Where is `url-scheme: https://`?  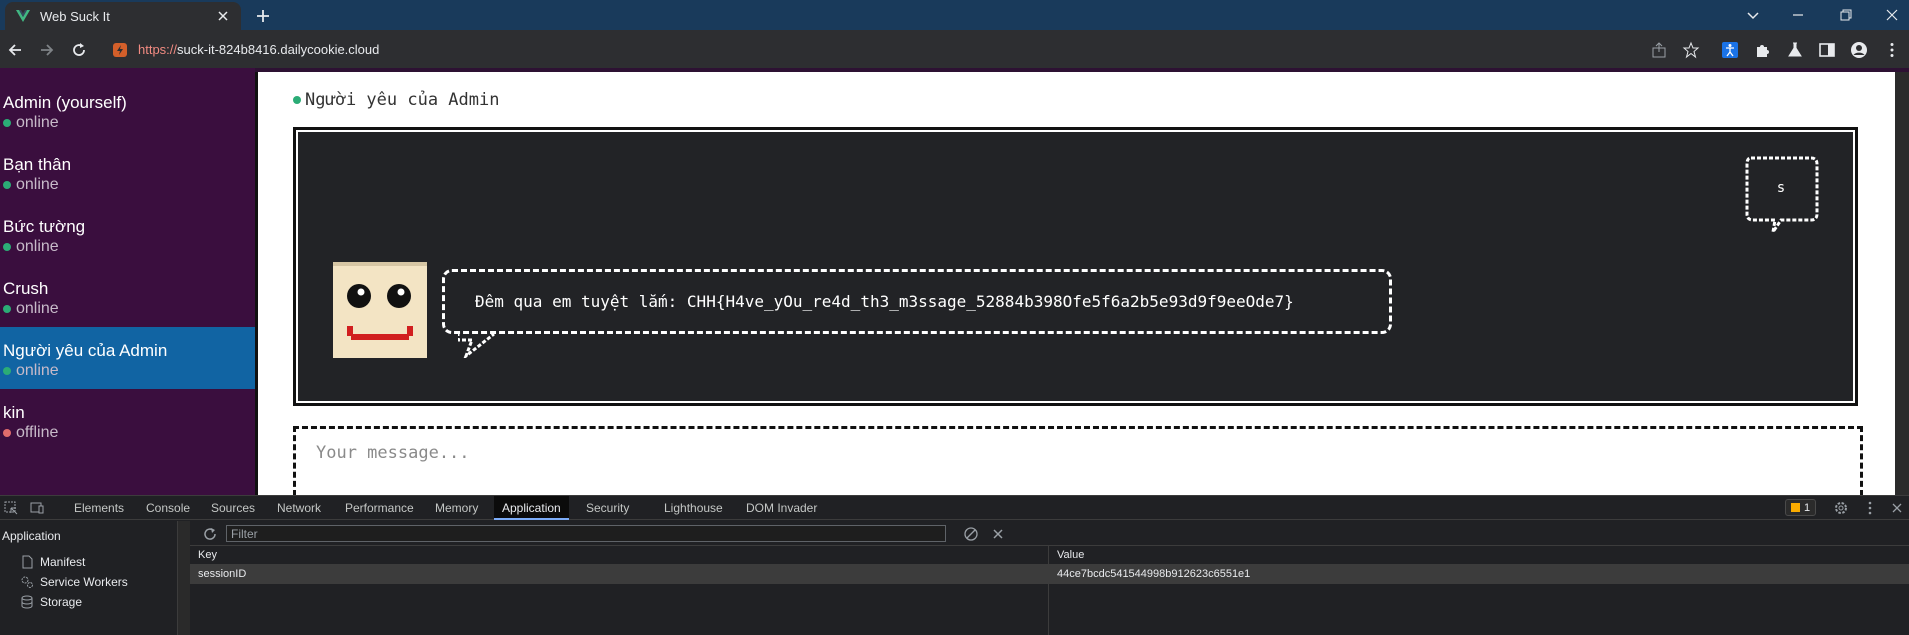
url-scheme: https:// is located at coordinates (158, 49).